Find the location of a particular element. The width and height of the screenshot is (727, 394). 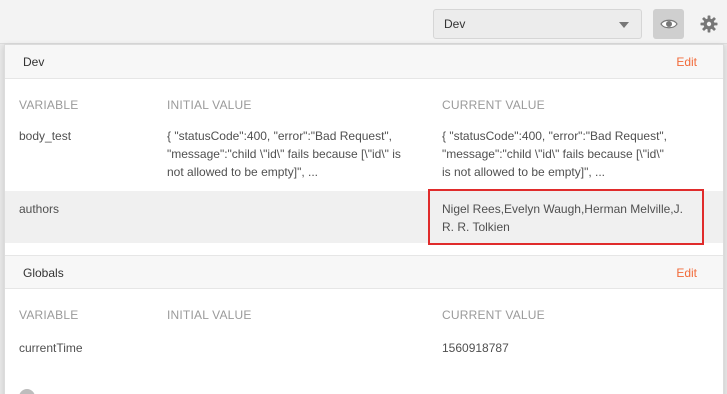

highlight-annotation-box is located at coordinates (566, 217).